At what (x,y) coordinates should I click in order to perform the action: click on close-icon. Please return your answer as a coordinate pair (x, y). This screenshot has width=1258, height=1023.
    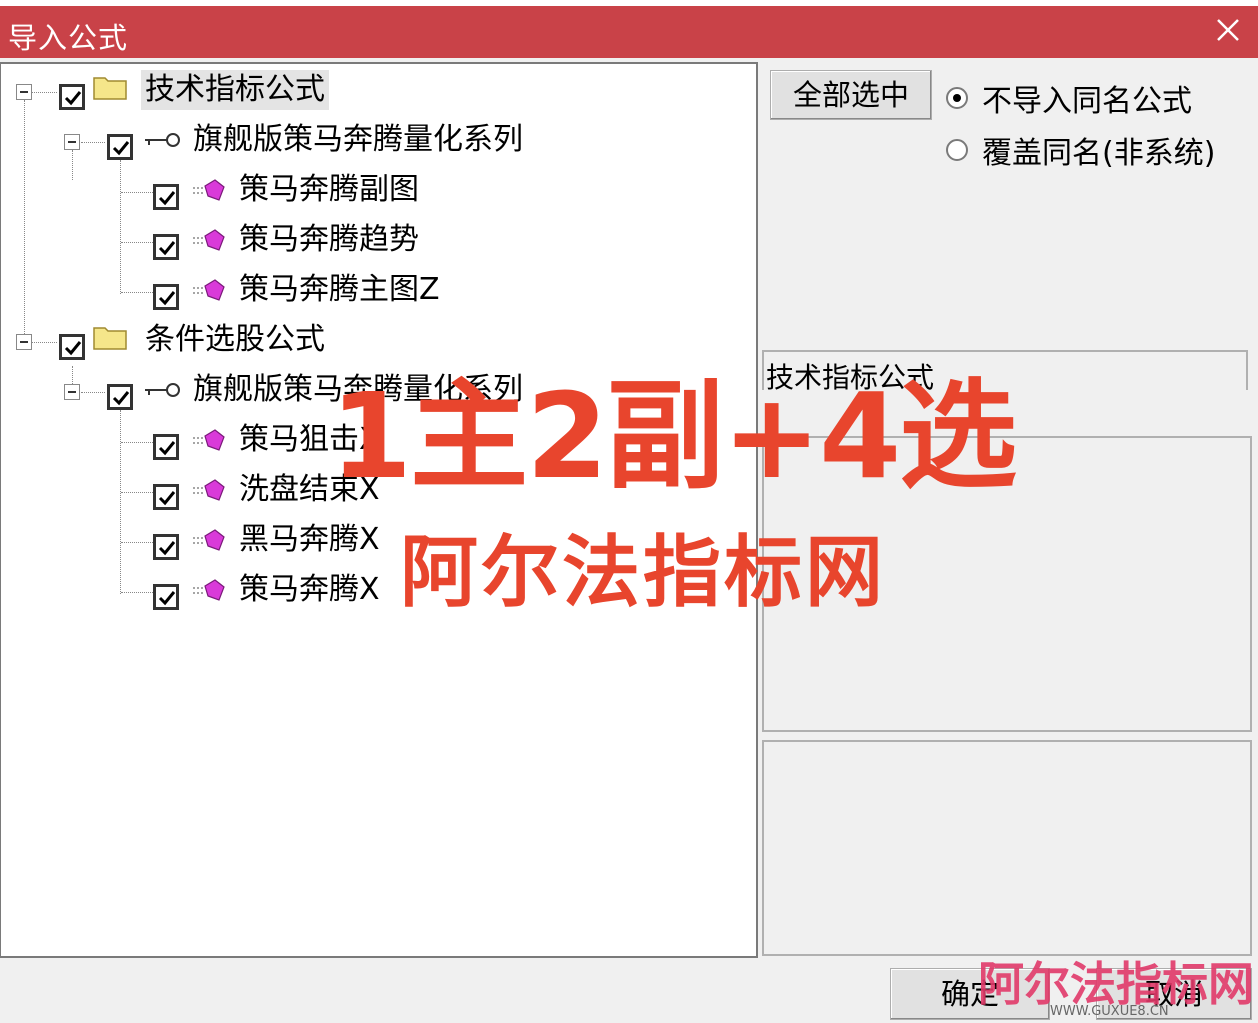
    Looking at the image, I should click on (1228, 30).